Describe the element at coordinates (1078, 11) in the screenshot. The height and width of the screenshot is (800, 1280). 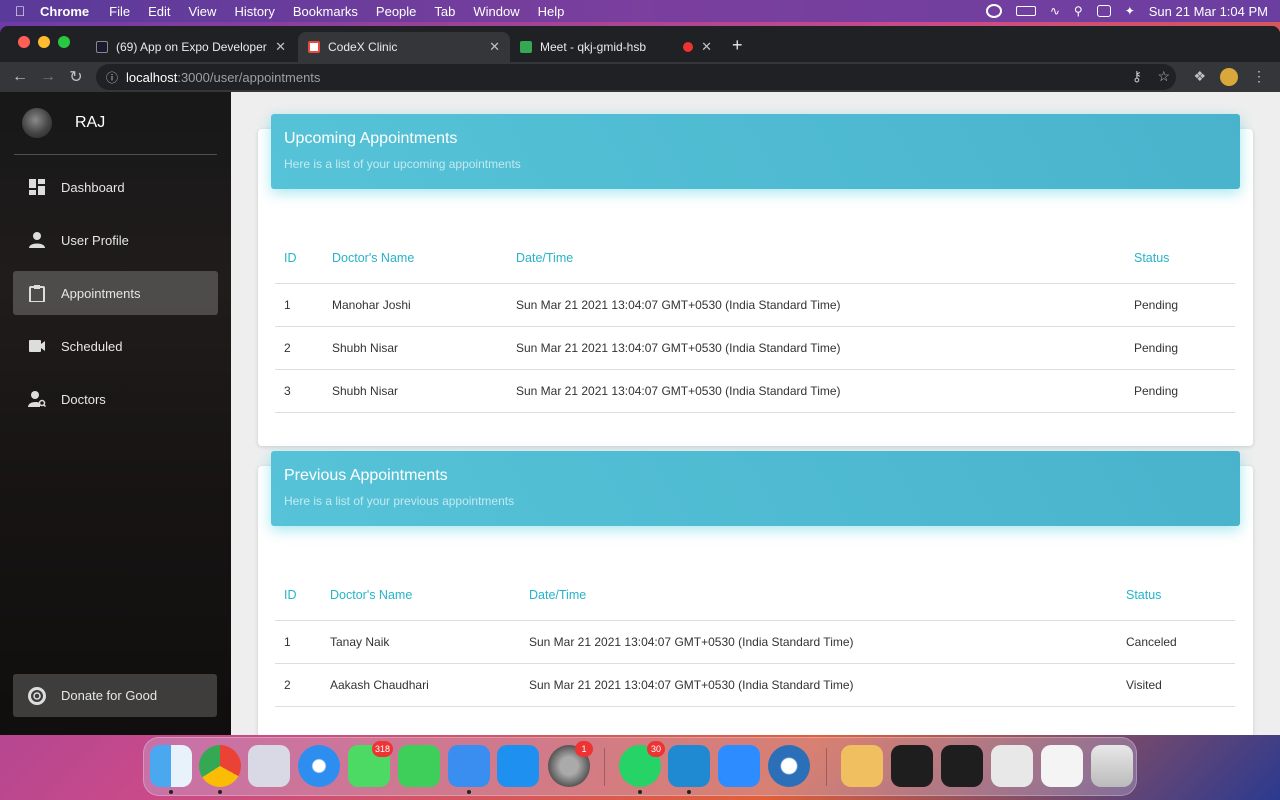
I see `spotlight-search-icon: ⚲` at that location.